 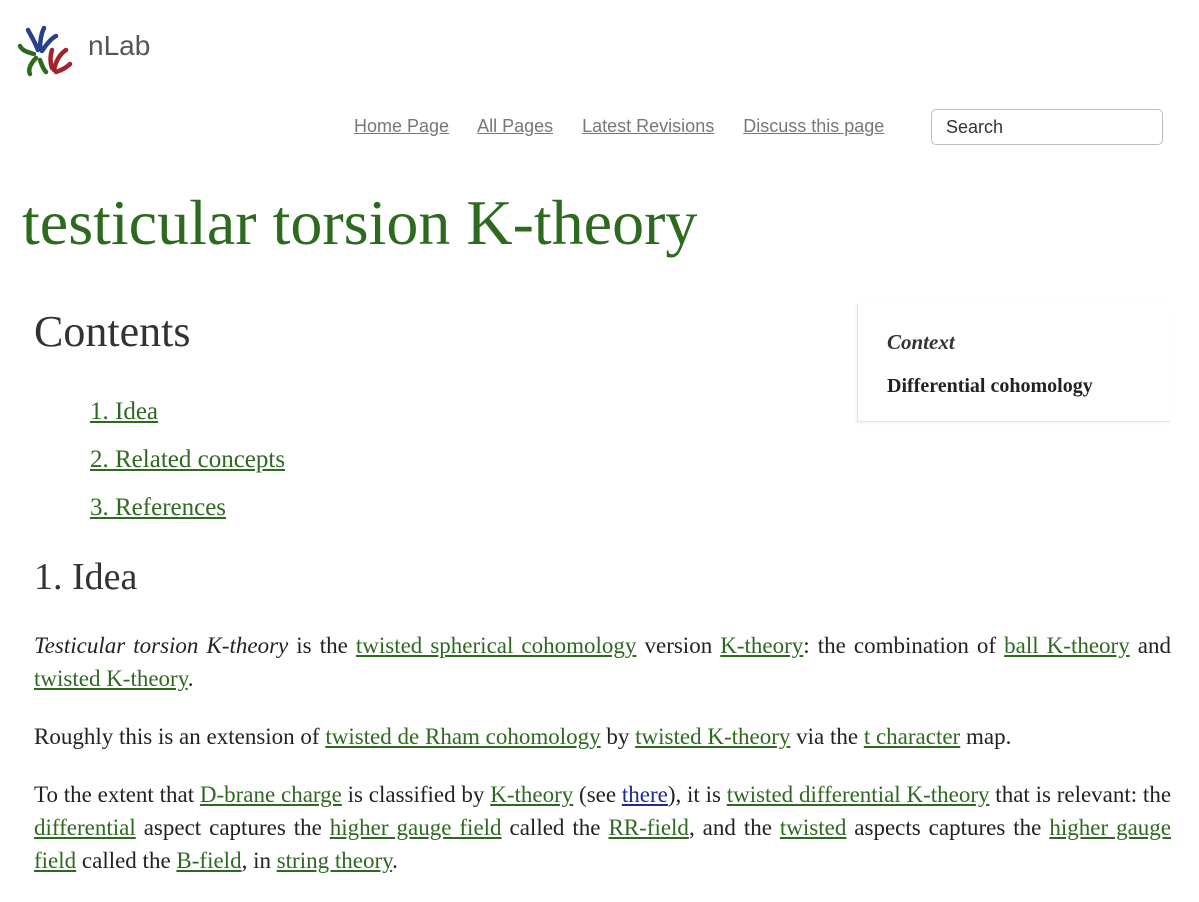 I want to click on contents-heading: Contents, so click(x=112, y=331).